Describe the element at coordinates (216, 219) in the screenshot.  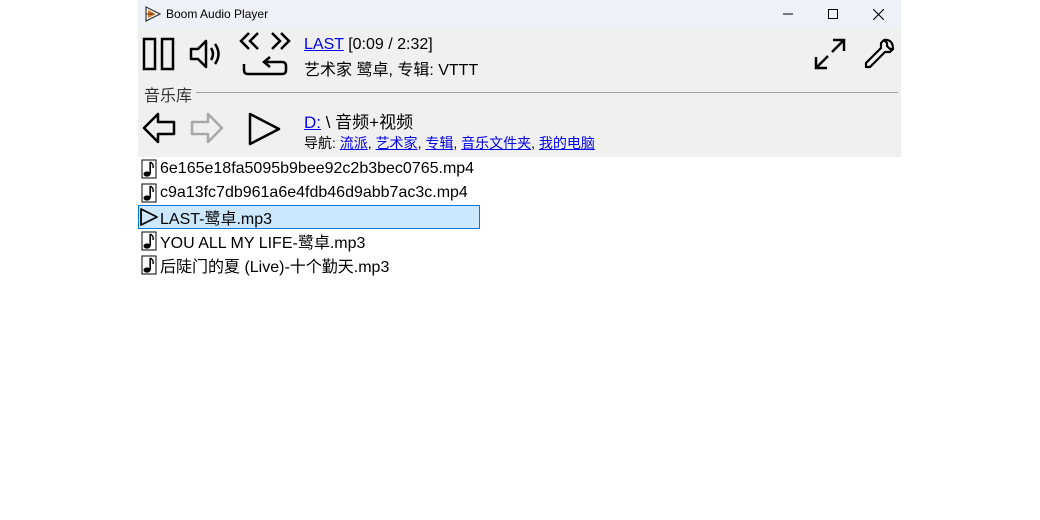
I see `file-name: LAST-鹭卓.mp3` at that location.